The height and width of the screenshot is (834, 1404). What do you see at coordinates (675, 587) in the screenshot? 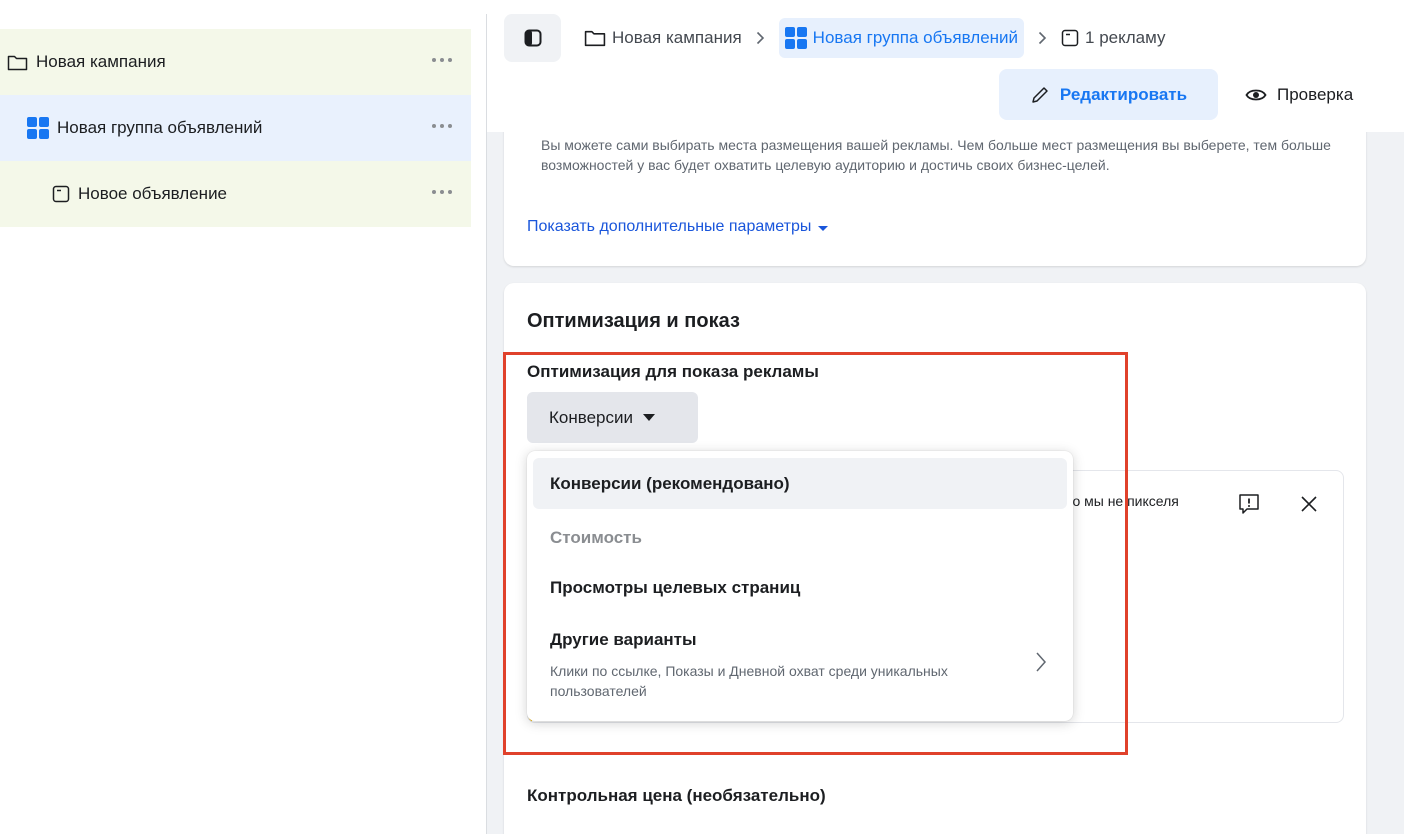
I see `menu-item-label: Просмотры целевых страниц` at bounding box center [675, 587].